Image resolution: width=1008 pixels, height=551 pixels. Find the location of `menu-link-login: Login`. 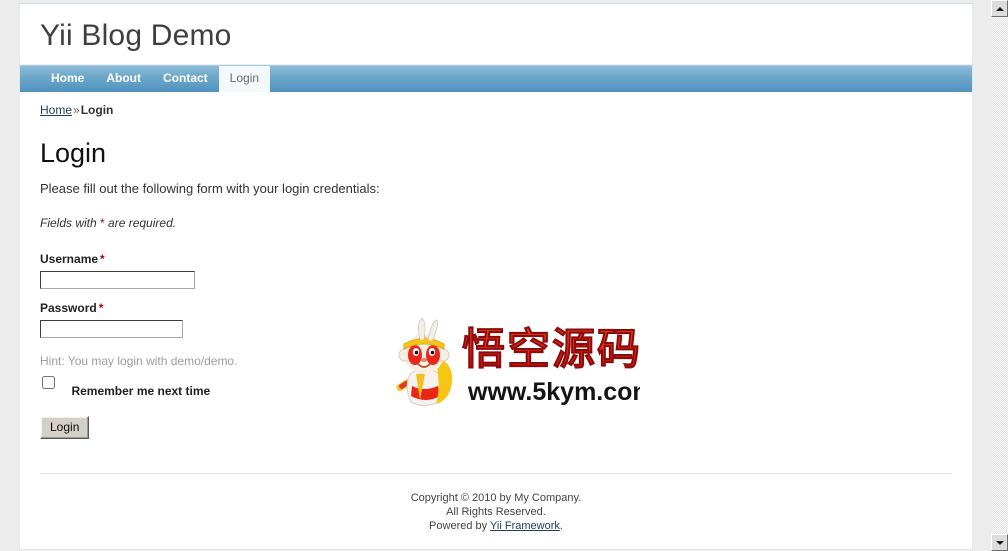

menu-link-login: Login is located at coordinates (244, 78).